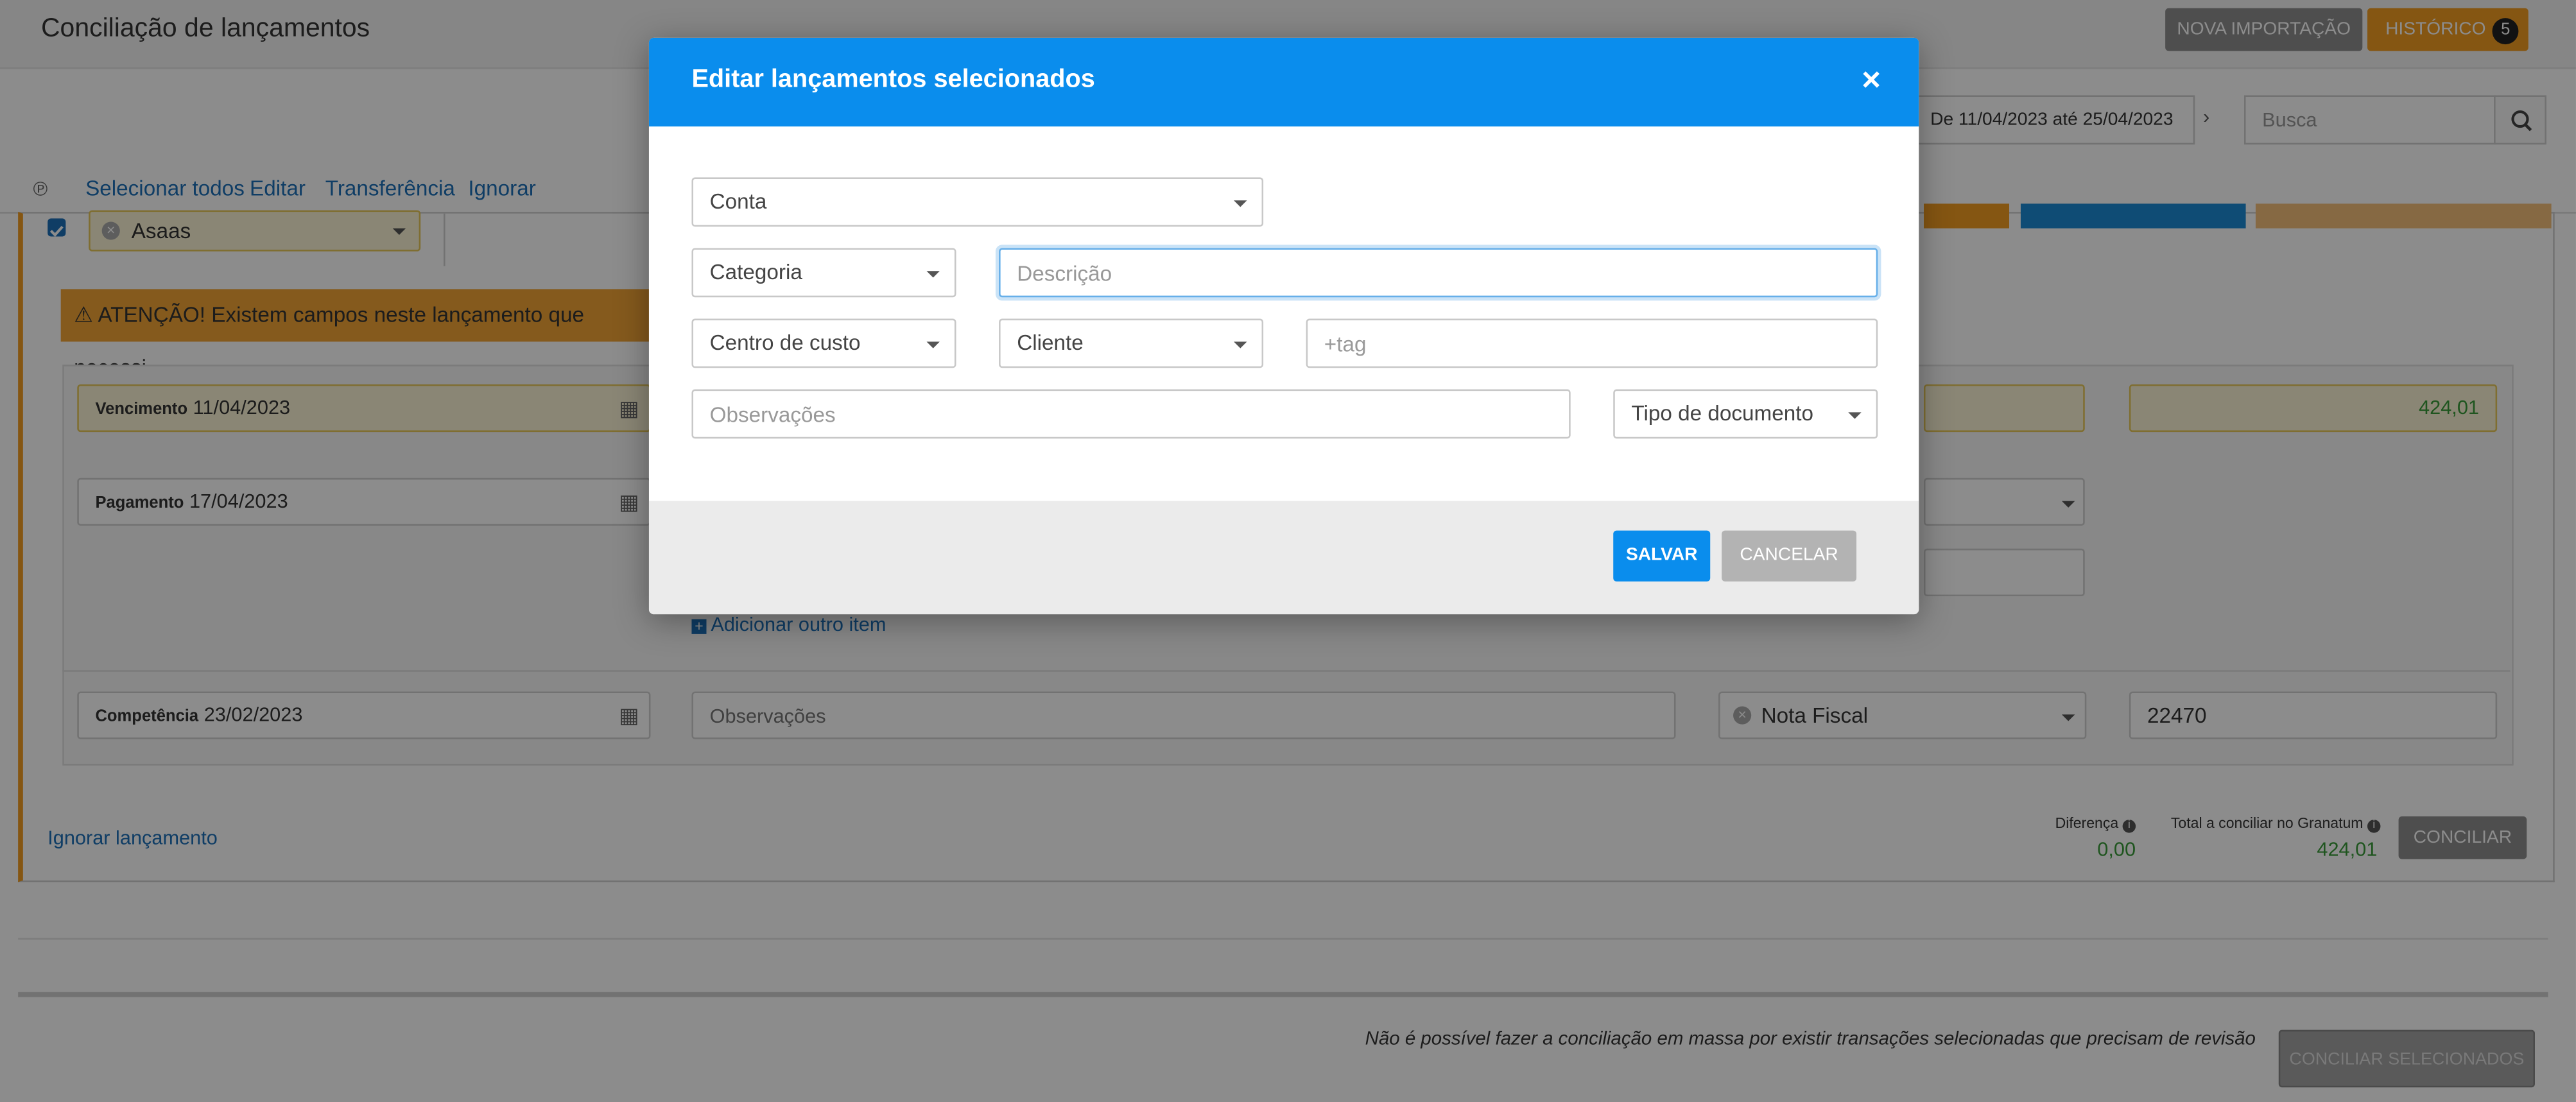 Image resolution: width=2576 pixels, height=1102 pixels. Describe the element at coordinates (1662, 555) in the screenshot. I see `save-button: SALVAR` at that location.